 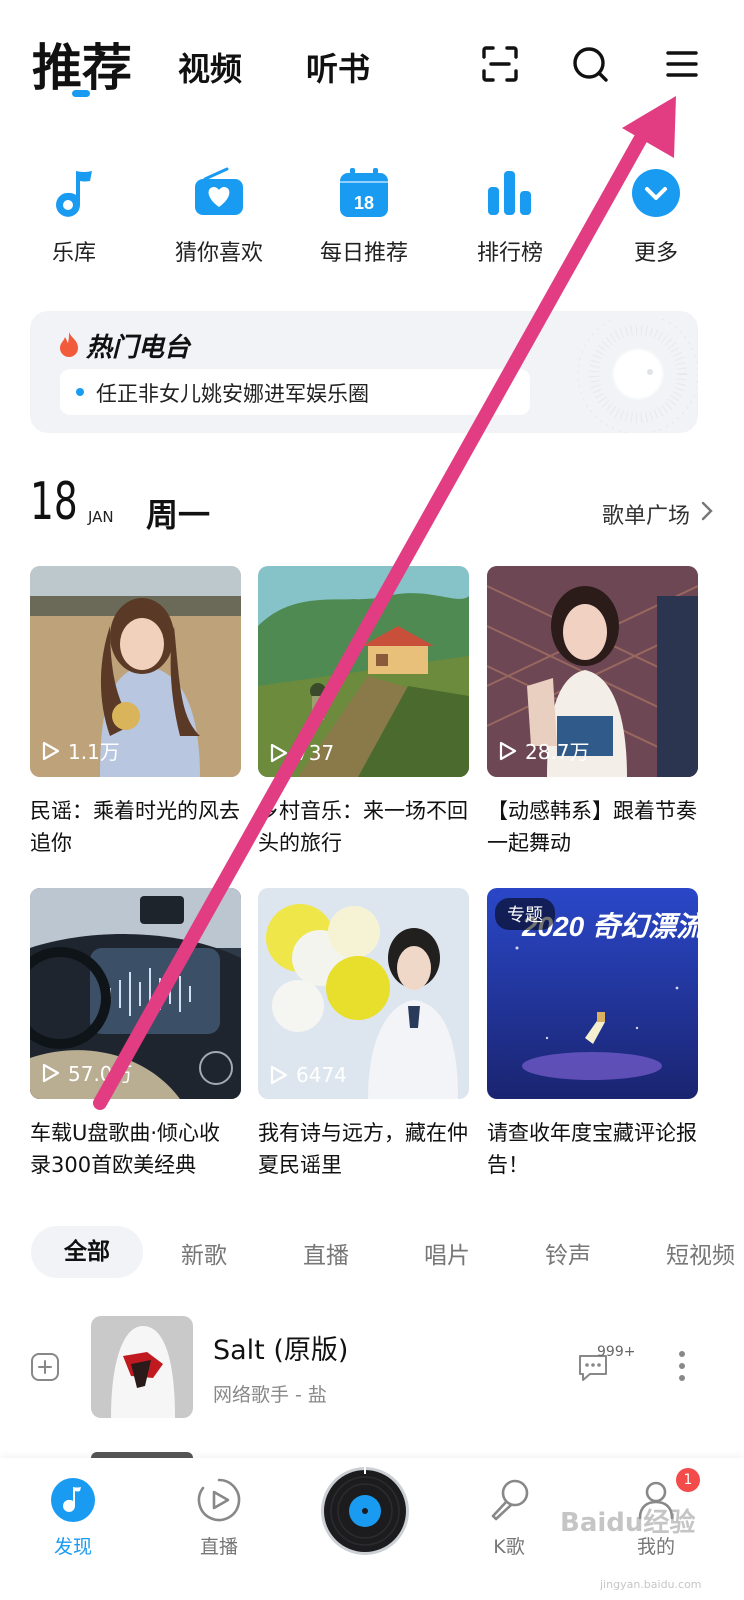 I want to click on play-count-text: 737, so click(x=315, y=753).